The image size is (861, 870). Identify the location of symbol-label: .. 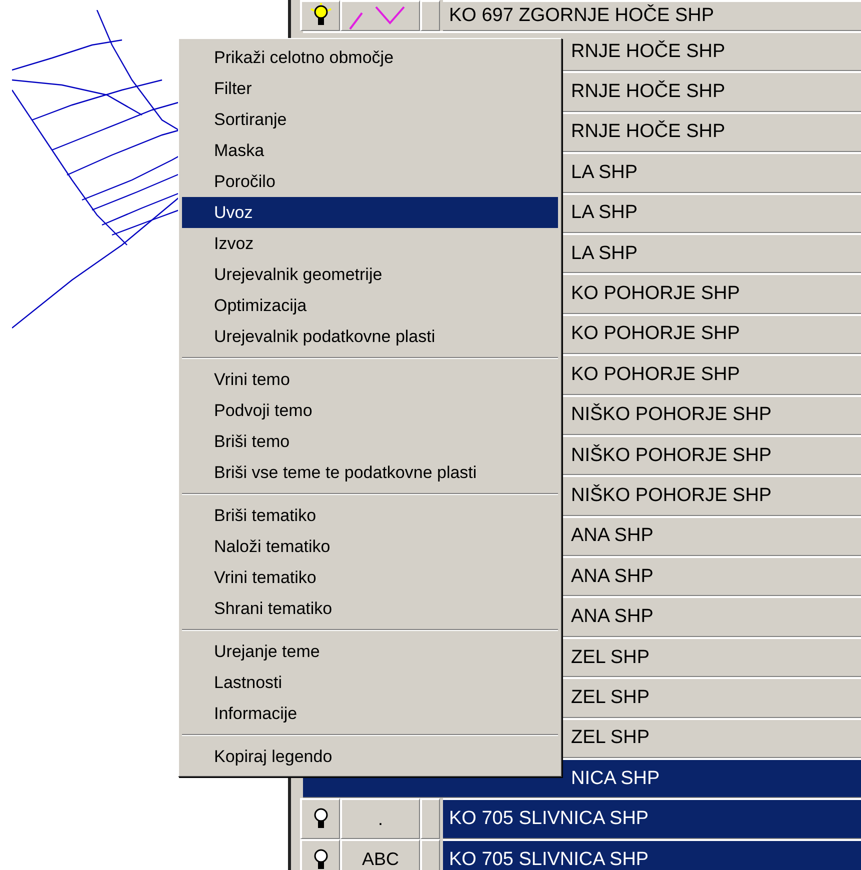
(380, 819).